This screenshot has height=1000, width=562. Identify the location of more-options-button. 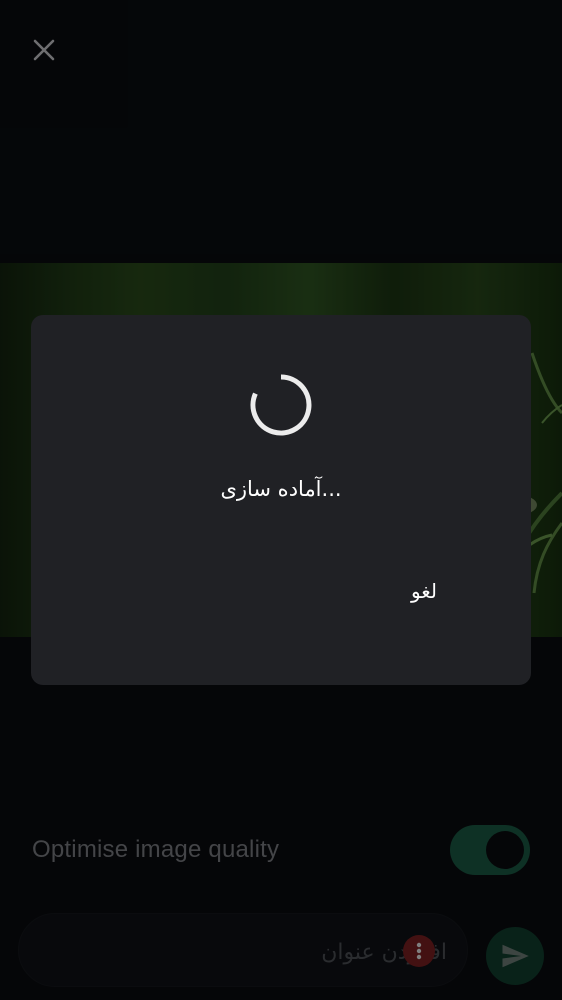
(419, 951).